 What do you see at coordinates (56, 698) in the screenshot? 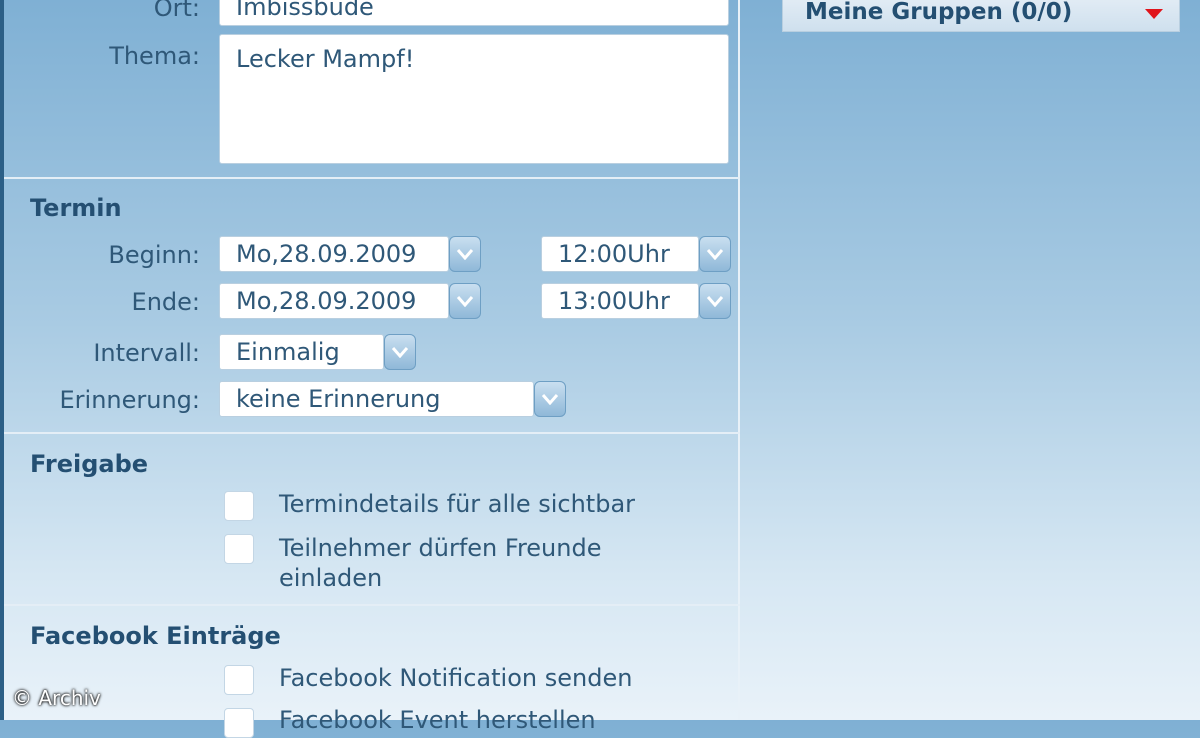
I see `copyright-watermark: © Archiv` at bounding box center [56, 698].